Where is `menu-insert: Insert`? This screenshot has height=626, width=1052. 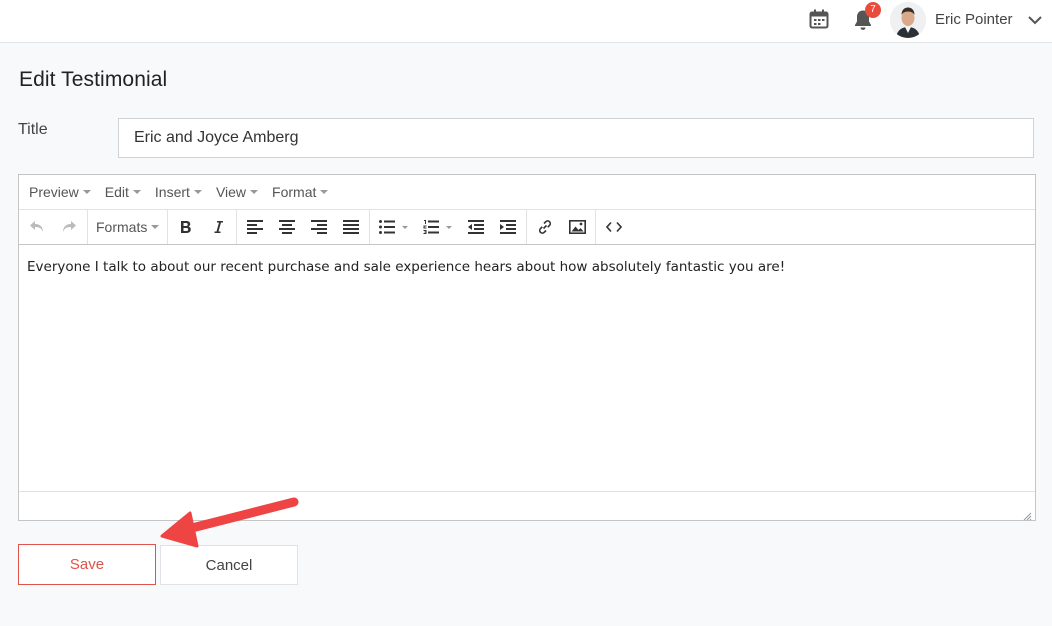 menu-insert: Insert is located at coordinates (178, 192).